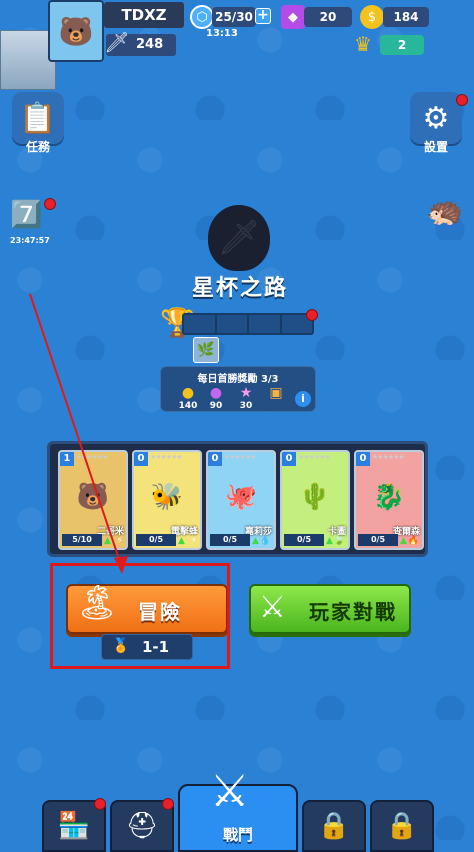 The image size is (474, 852). What do you see at coordinates (237, 835) in the screenshot?
I see `nav-battle-label: 戰鬥` at bounding box center [237, 835].